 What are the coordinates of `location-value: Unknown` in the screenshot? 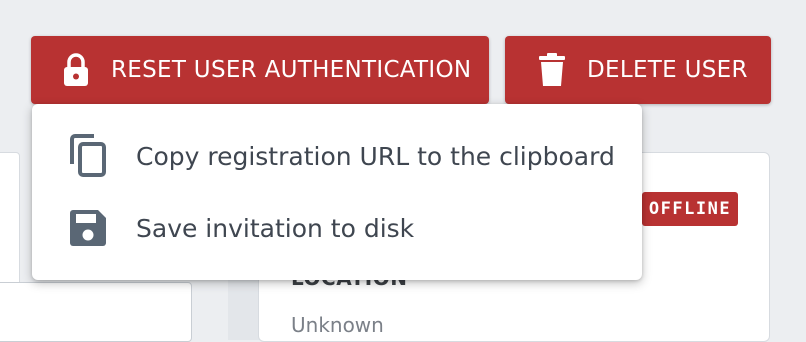 It's located at (337, 325).